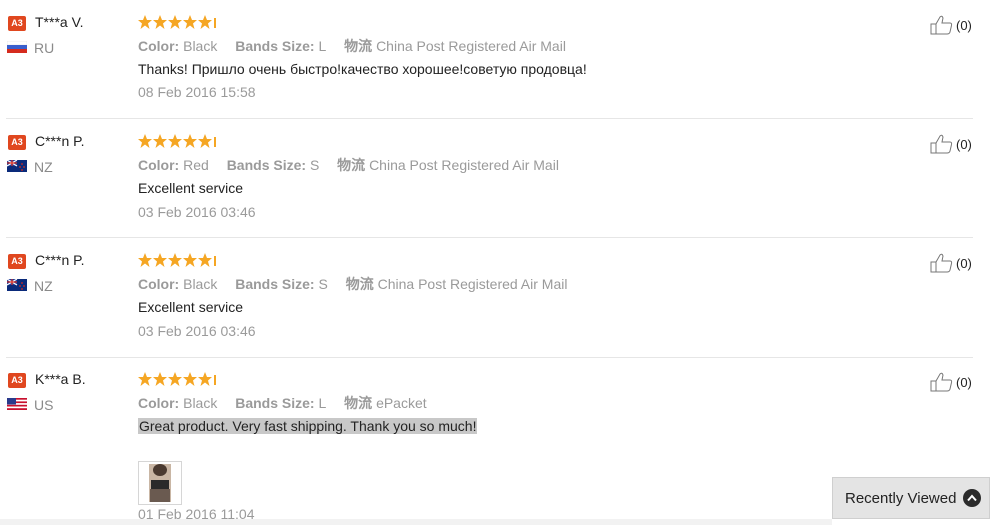 The image size is (990, 525). I want to click on flag-us-icon, so click(17, 404).